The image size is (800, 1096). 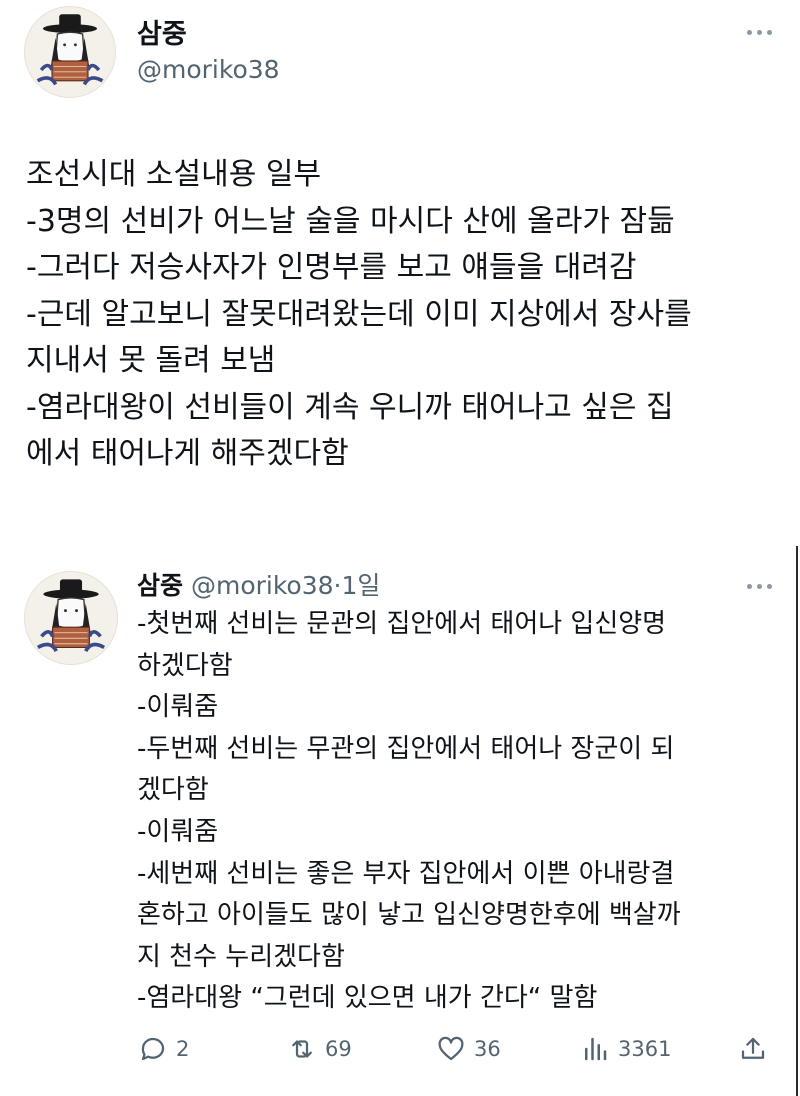 I want to click on post-line: -그러다 저승사자가 인명부를 보고 얘들을 대려감, so click(x=331, y=267).